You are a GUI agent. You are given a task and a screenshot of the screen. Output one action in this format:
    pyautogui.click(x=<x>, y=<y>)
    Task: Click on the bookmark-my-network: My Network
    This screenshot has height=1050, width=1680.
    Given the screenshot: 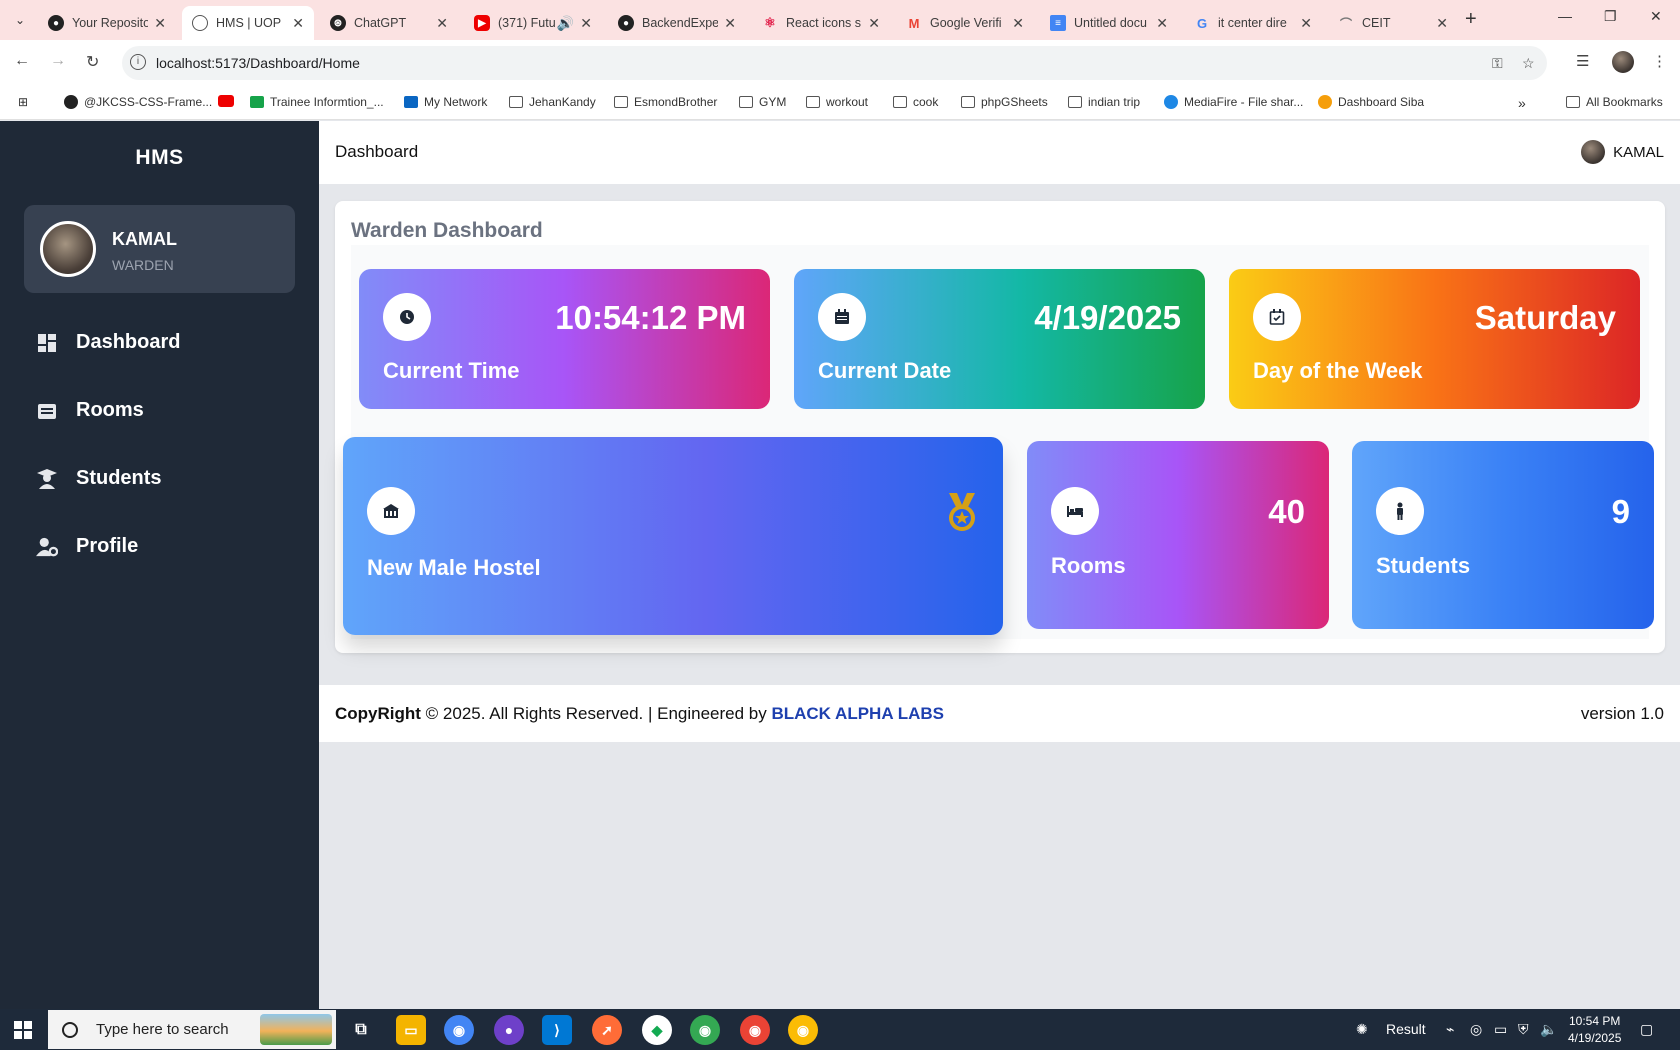 What is the action you would take?
    pyautogui.click(x=445, y=102)
    